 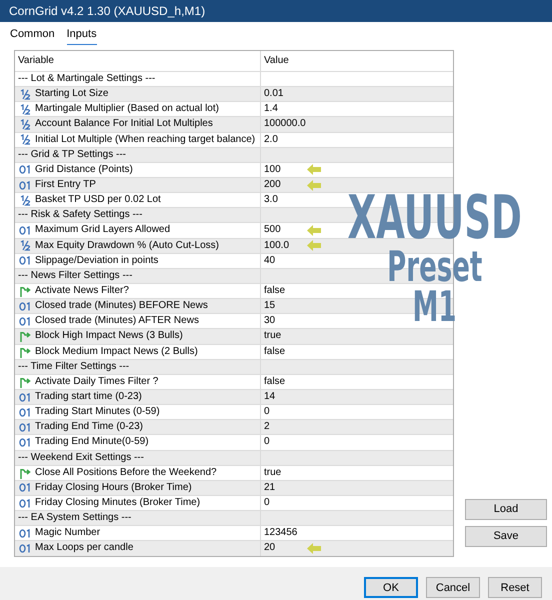 I want to click on parameter-value: 1.4, so click(x=284, y=109).